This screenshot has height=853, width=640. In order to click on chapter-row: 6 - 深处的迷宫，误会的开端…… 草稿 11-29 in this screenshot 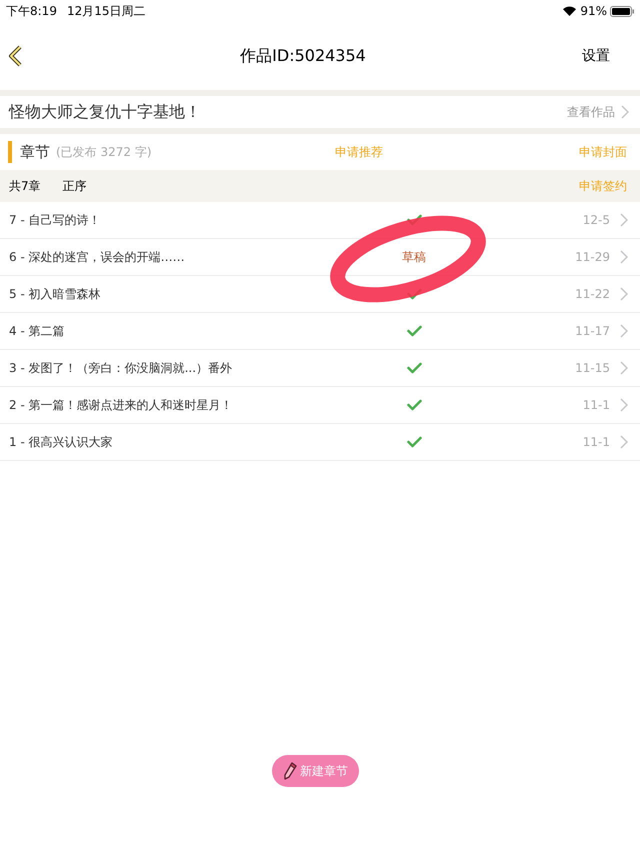, I will do `click(320, 257)`.